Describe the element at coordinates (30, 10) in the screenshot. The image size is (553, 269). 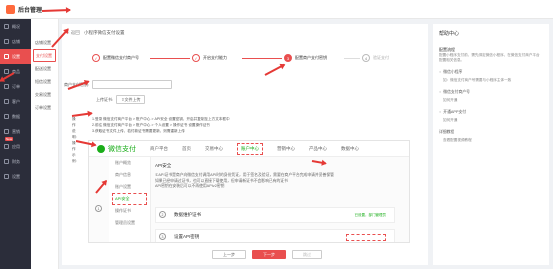
I see `app-title: 后台管理` at that location.